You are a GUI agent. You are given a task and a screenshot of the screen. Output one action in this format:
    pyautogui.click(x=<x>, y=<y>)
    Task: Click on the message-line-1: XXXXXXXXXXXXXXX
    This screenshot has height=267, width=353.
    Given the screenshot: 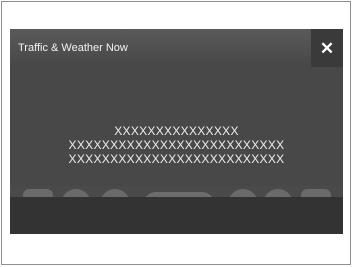 What is the action you would take?
    pyautogui.click(x=176, y=131)
    